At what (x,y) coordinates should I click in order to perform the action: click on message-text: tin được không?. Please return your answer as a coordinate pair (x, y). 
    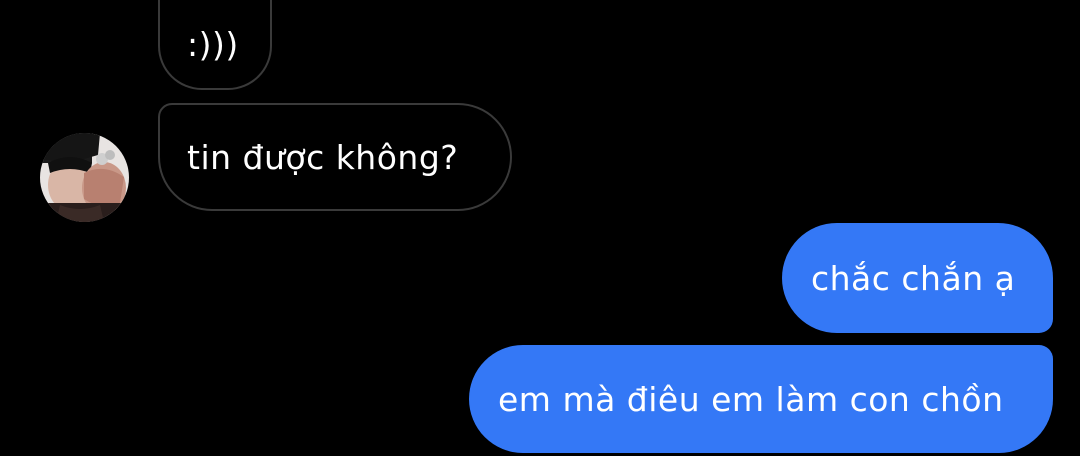
    Looking at the image, I should click on (323, 157).